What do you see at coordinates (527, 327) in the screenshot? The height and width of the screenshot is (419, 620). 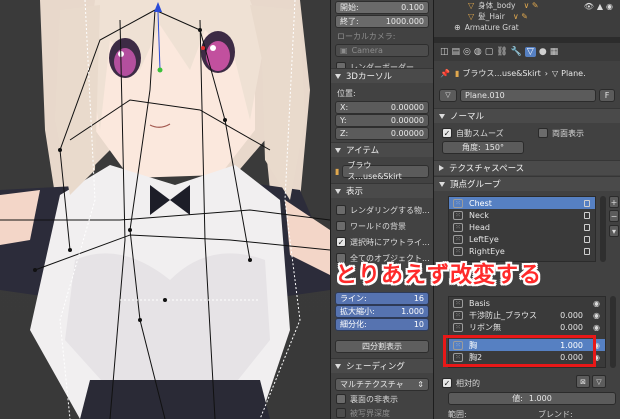 I see `list-item: ⁙ リボン無 0.000 ◉` at bounding box center [527, 327].